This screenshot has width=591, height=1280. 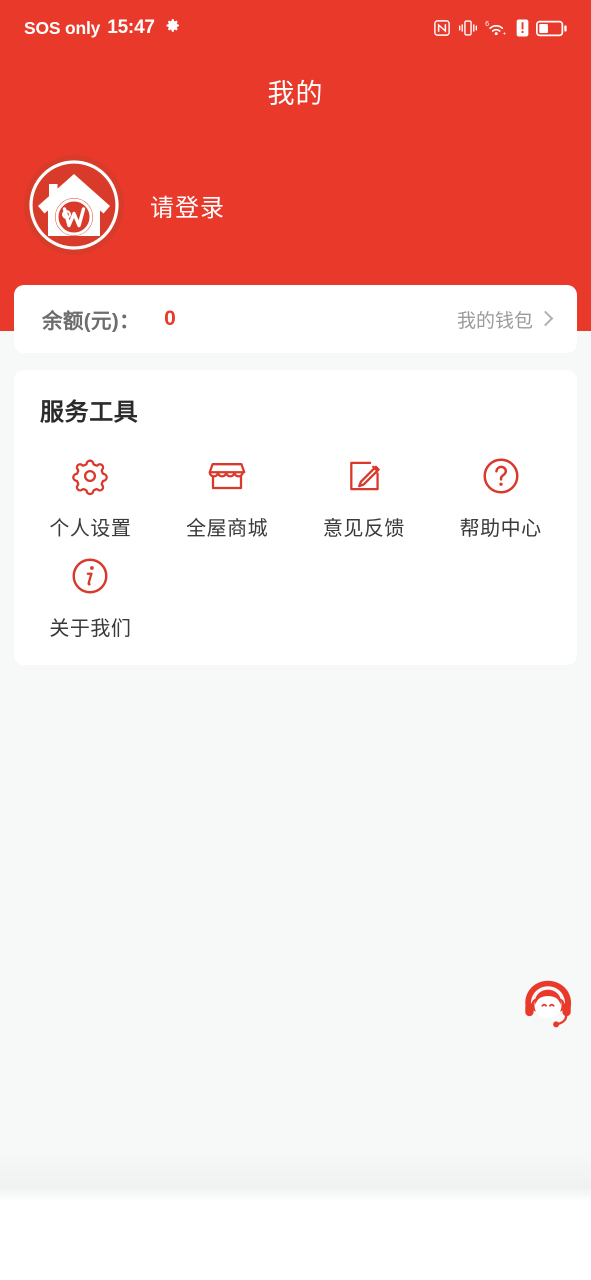 I want to click on tool-item-feedback: 意见反馈, so click(x=364, y=497).